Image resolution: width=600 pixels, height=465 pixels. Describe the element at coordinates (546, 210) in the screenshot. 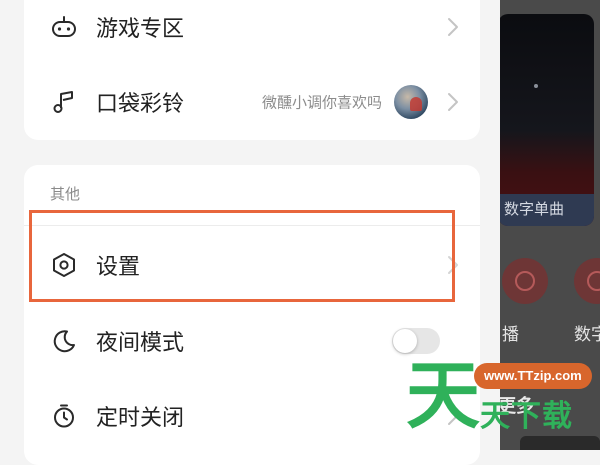

I see `banner-caption: 数字单曲` at that location.